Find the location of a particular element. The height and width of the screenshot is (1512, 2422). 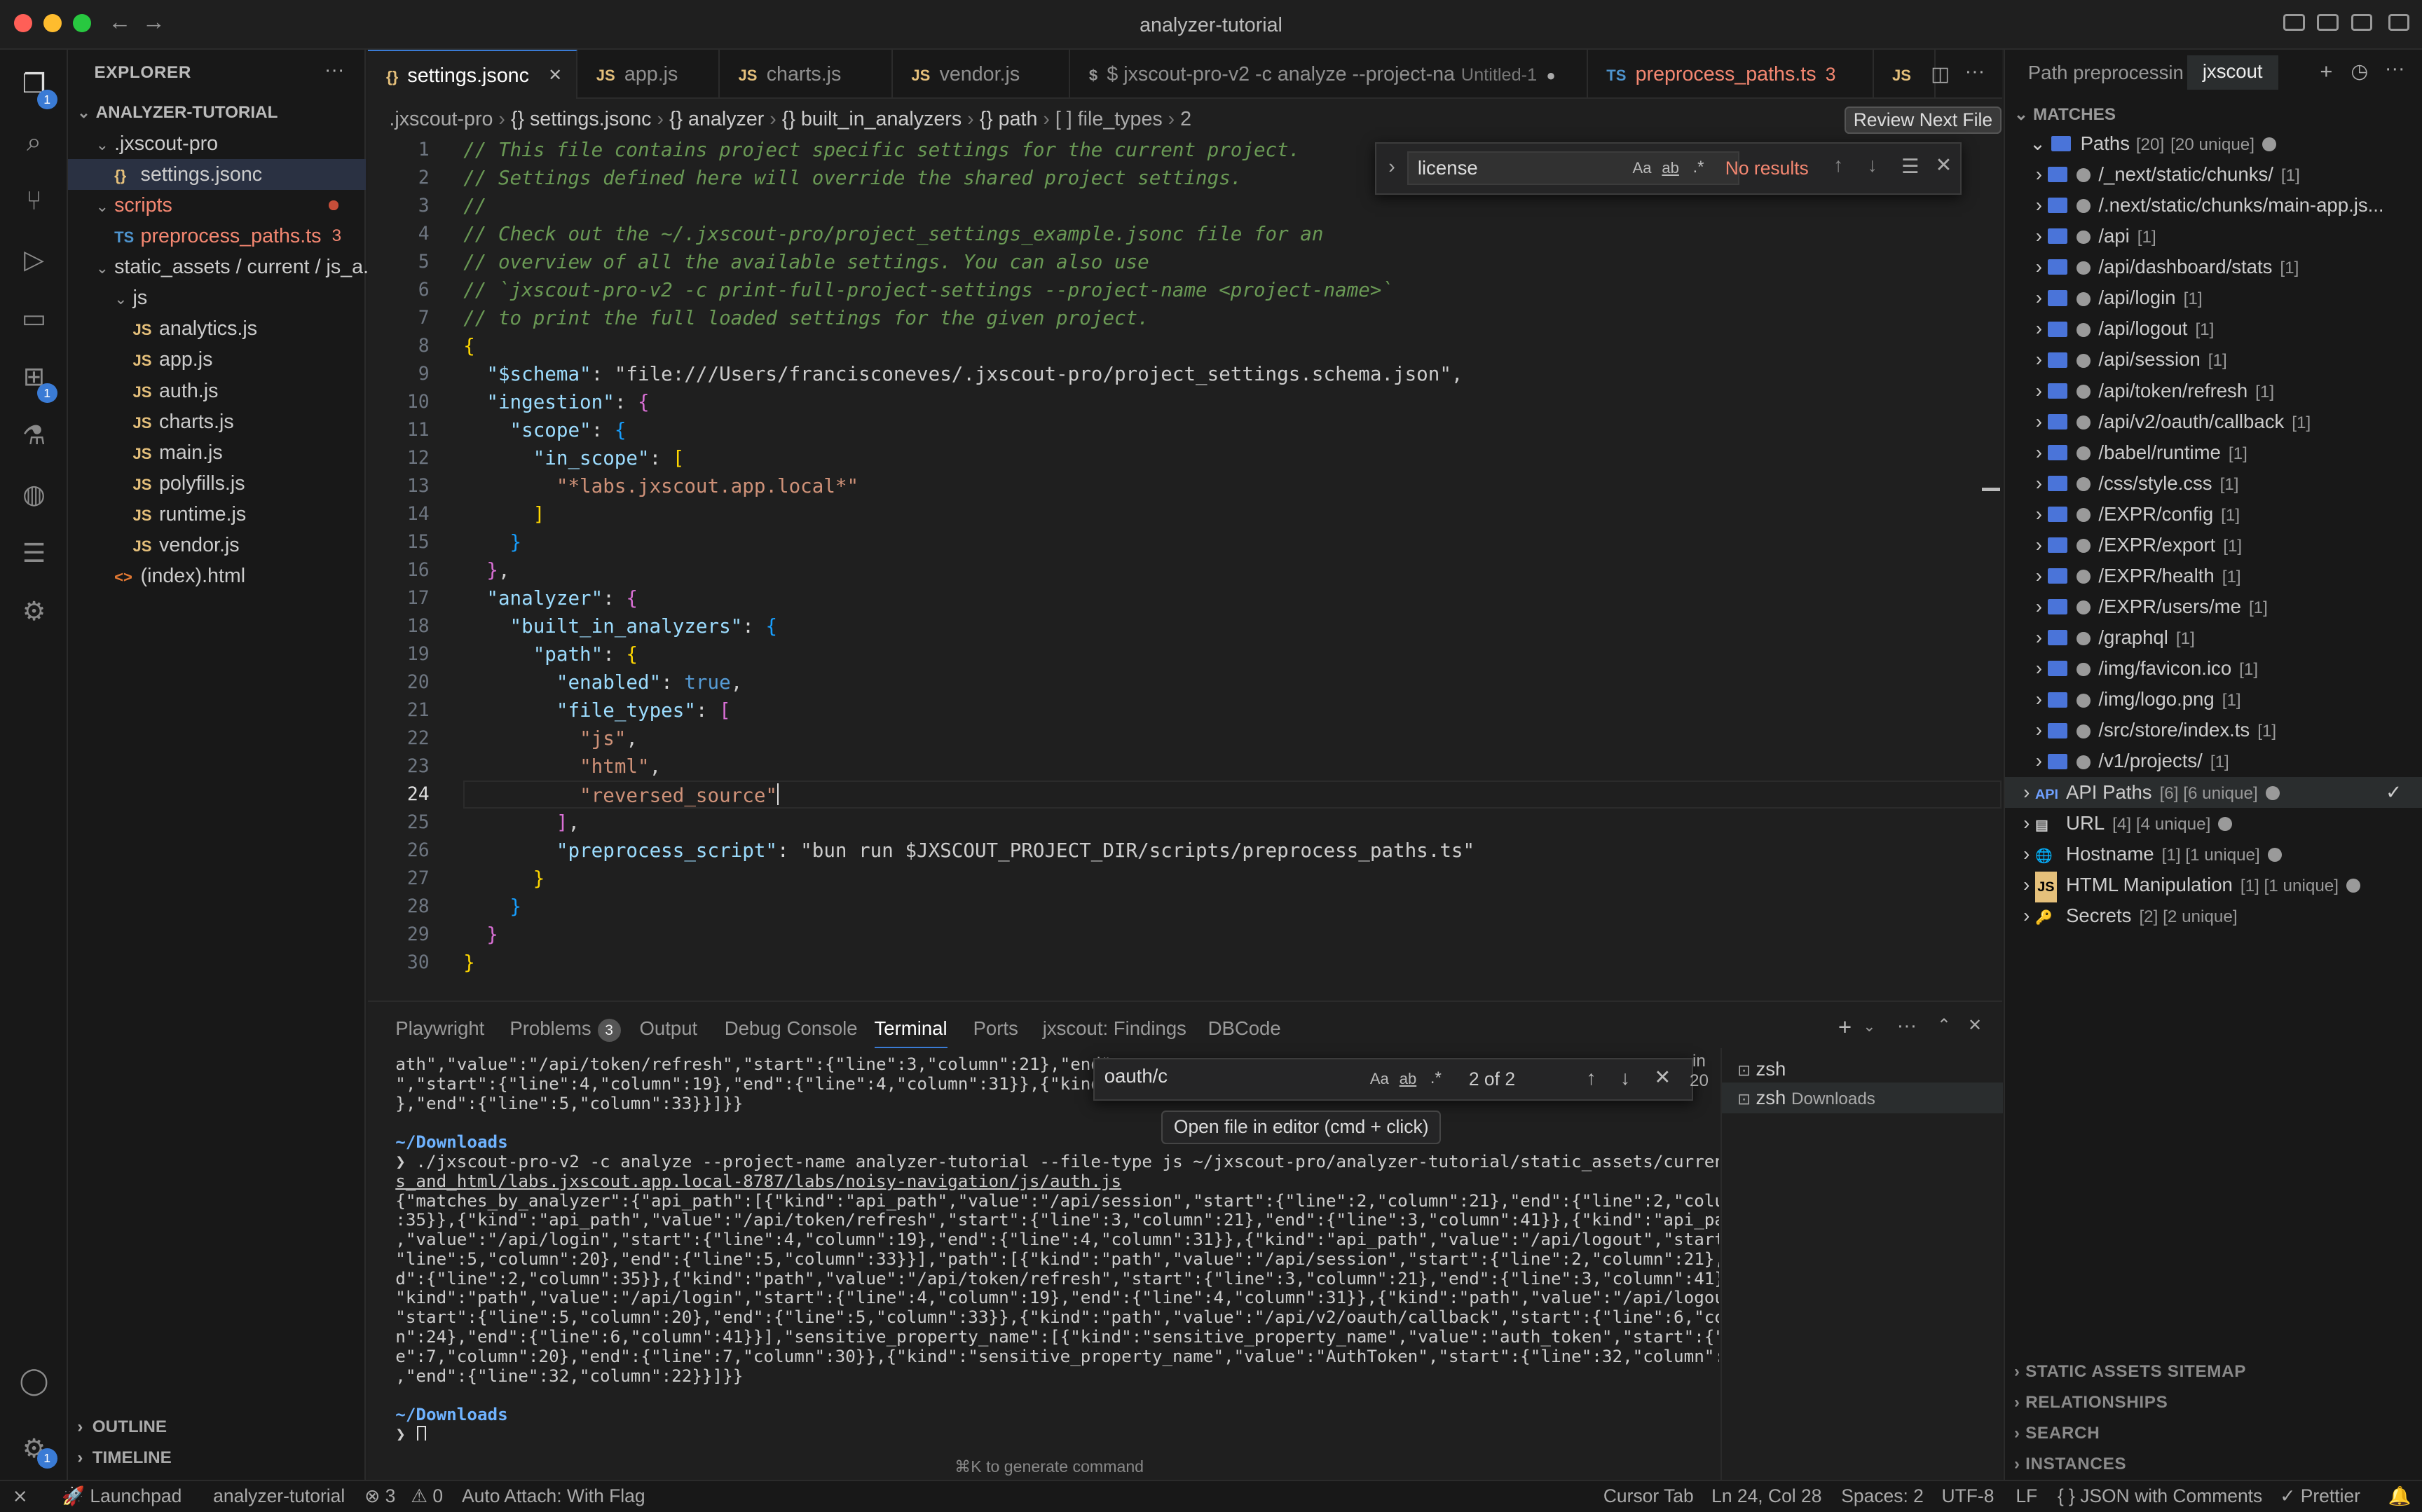

panel-more-button: ··· is located at coordinates (1907, 1026).